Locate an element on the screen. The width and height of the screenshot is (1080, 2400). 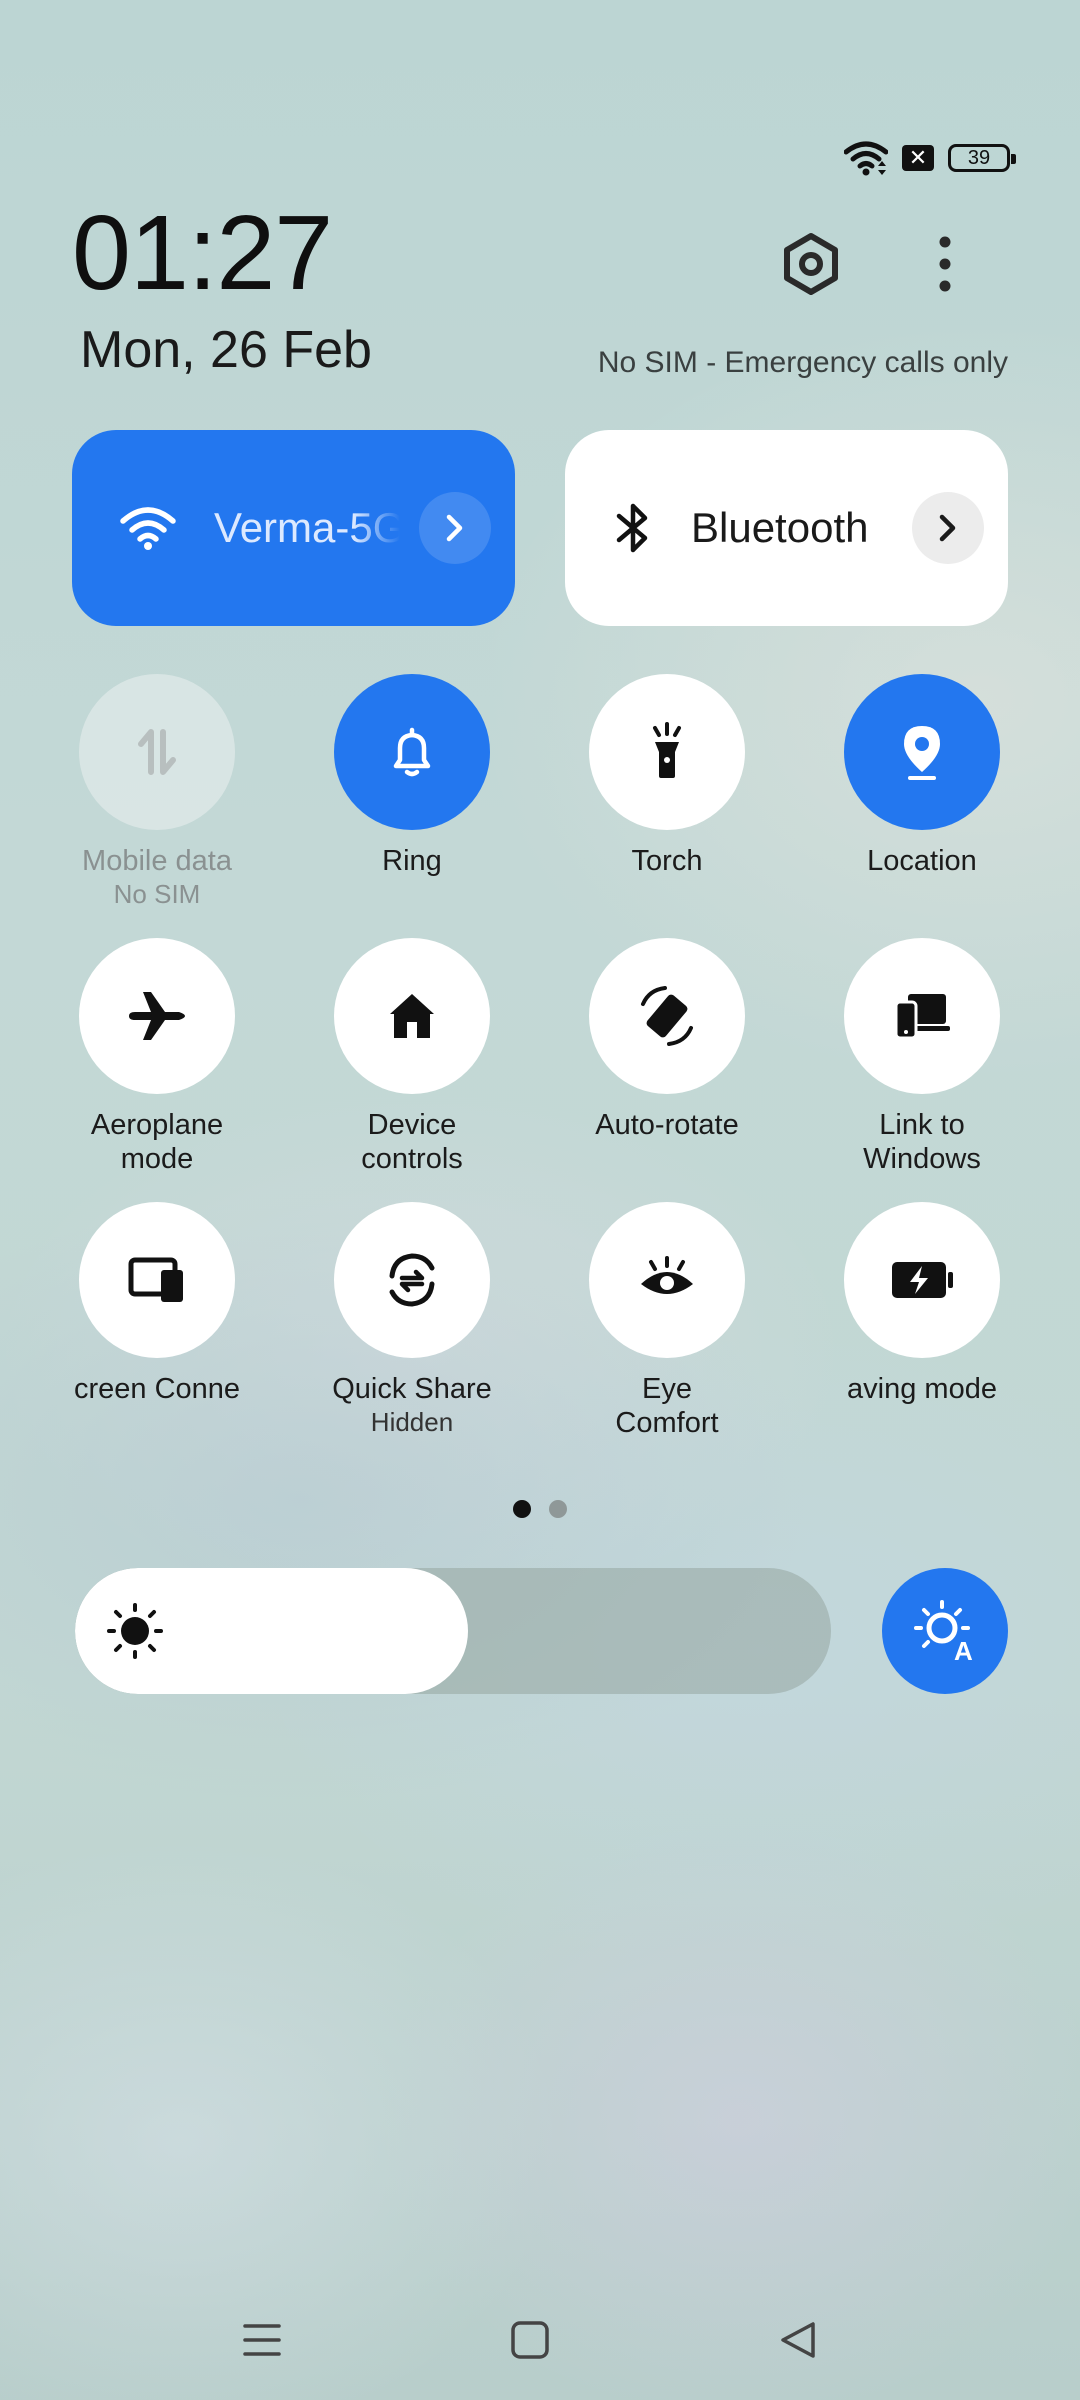
menu-icon is located at coordinates (262, 2340).